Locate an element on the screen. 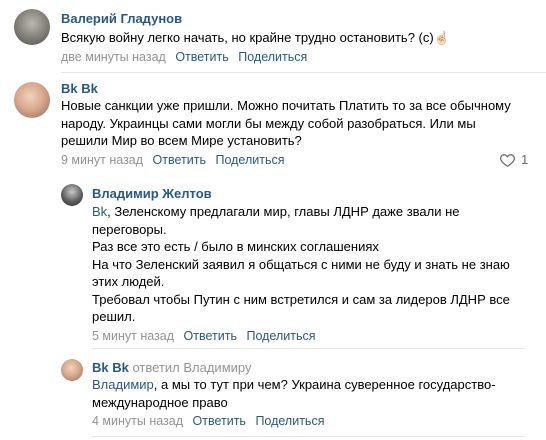 The height and width of the screenshot is (440, 546). mention-link: Владимир is located at coordinates (123, 384).